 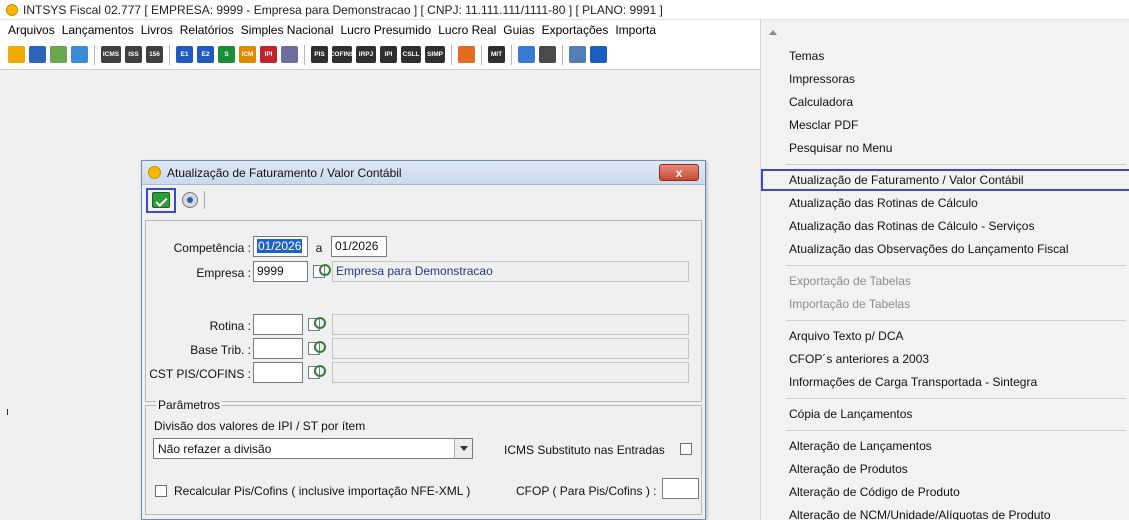 What do you see at coordinates (317, 324) in the screenshot?
I see `rotina-lookup-icon` at bounding box center [317, 324].